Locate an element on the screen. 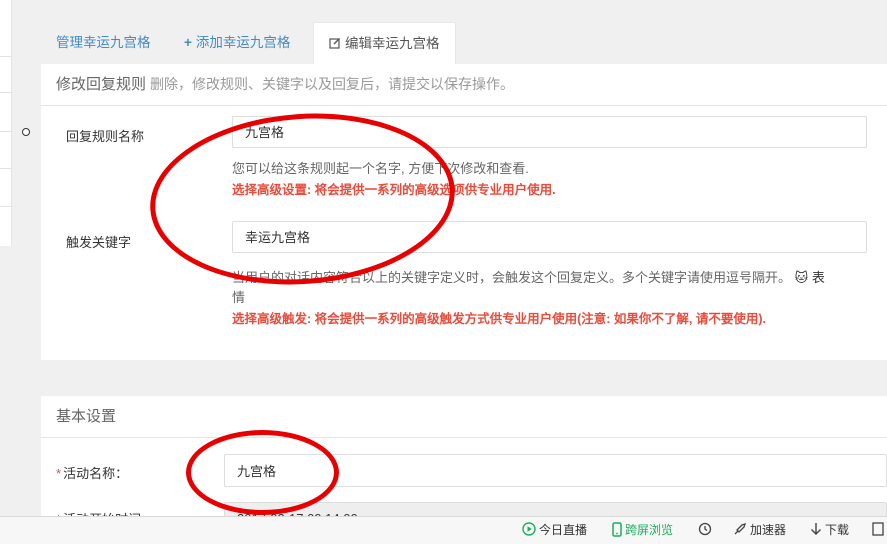  github-icon: 🐱 is located at coordinates (801, 277).